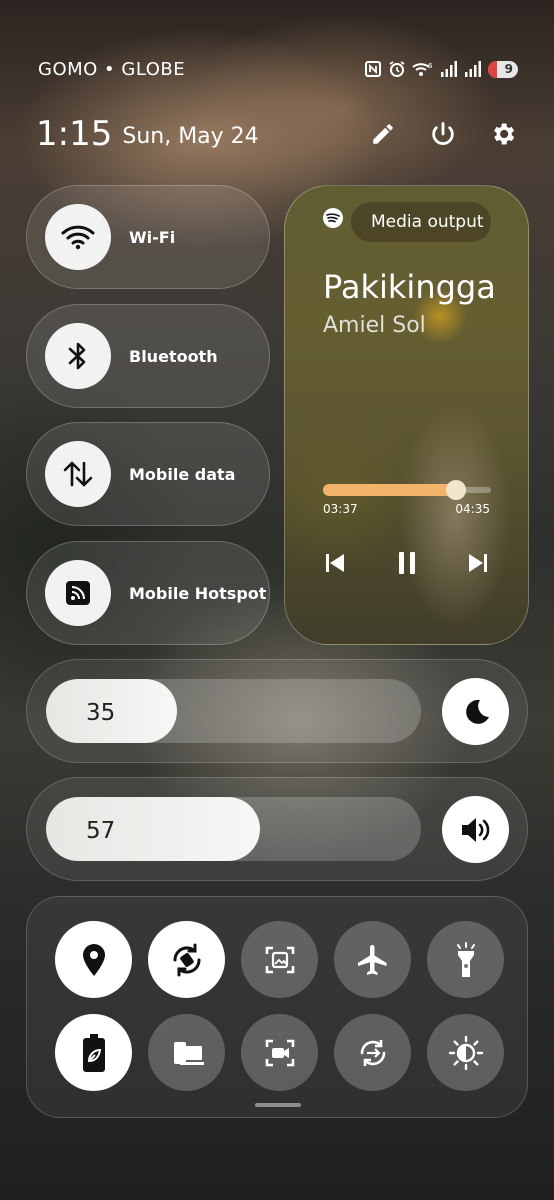 The width and height of the screenshot is (554, 1200). Describe the element at coordinates (372, 1052) in the screenshot. I see `sync-icon` at that location.